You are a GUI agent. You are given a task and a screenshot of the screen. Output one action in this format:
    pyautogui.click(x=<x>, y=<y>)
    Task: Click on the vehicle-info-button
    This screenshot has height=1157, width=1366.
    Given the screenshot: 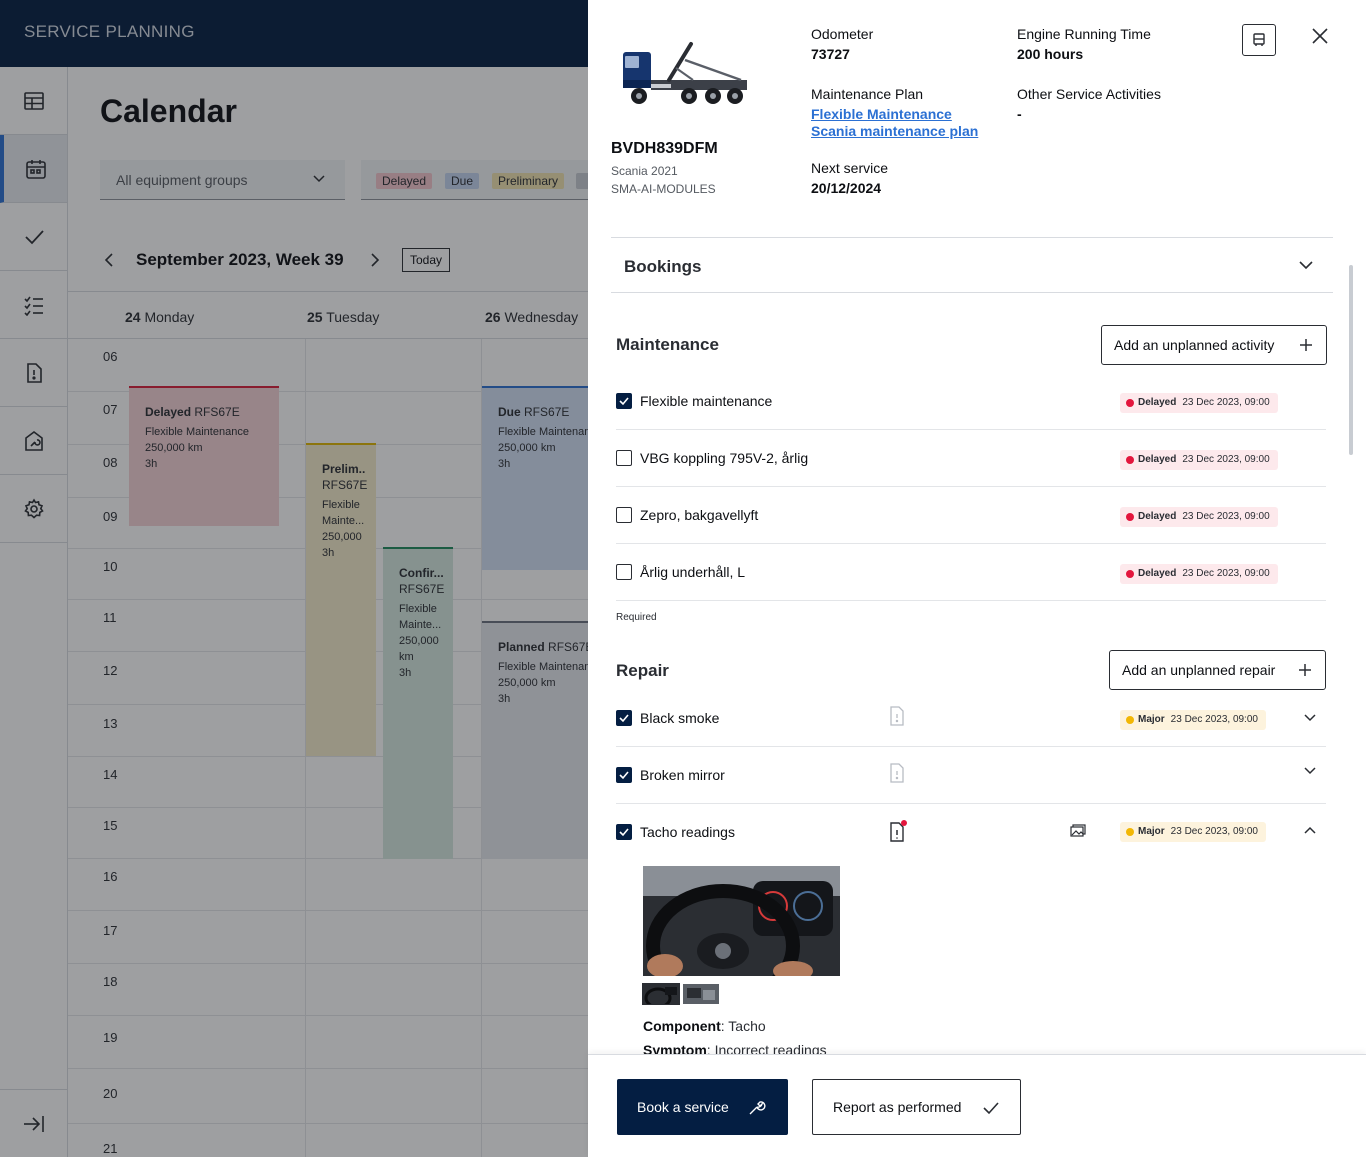 What is the action you would take?
    pyautogui.click(x=1259, y=40)
    